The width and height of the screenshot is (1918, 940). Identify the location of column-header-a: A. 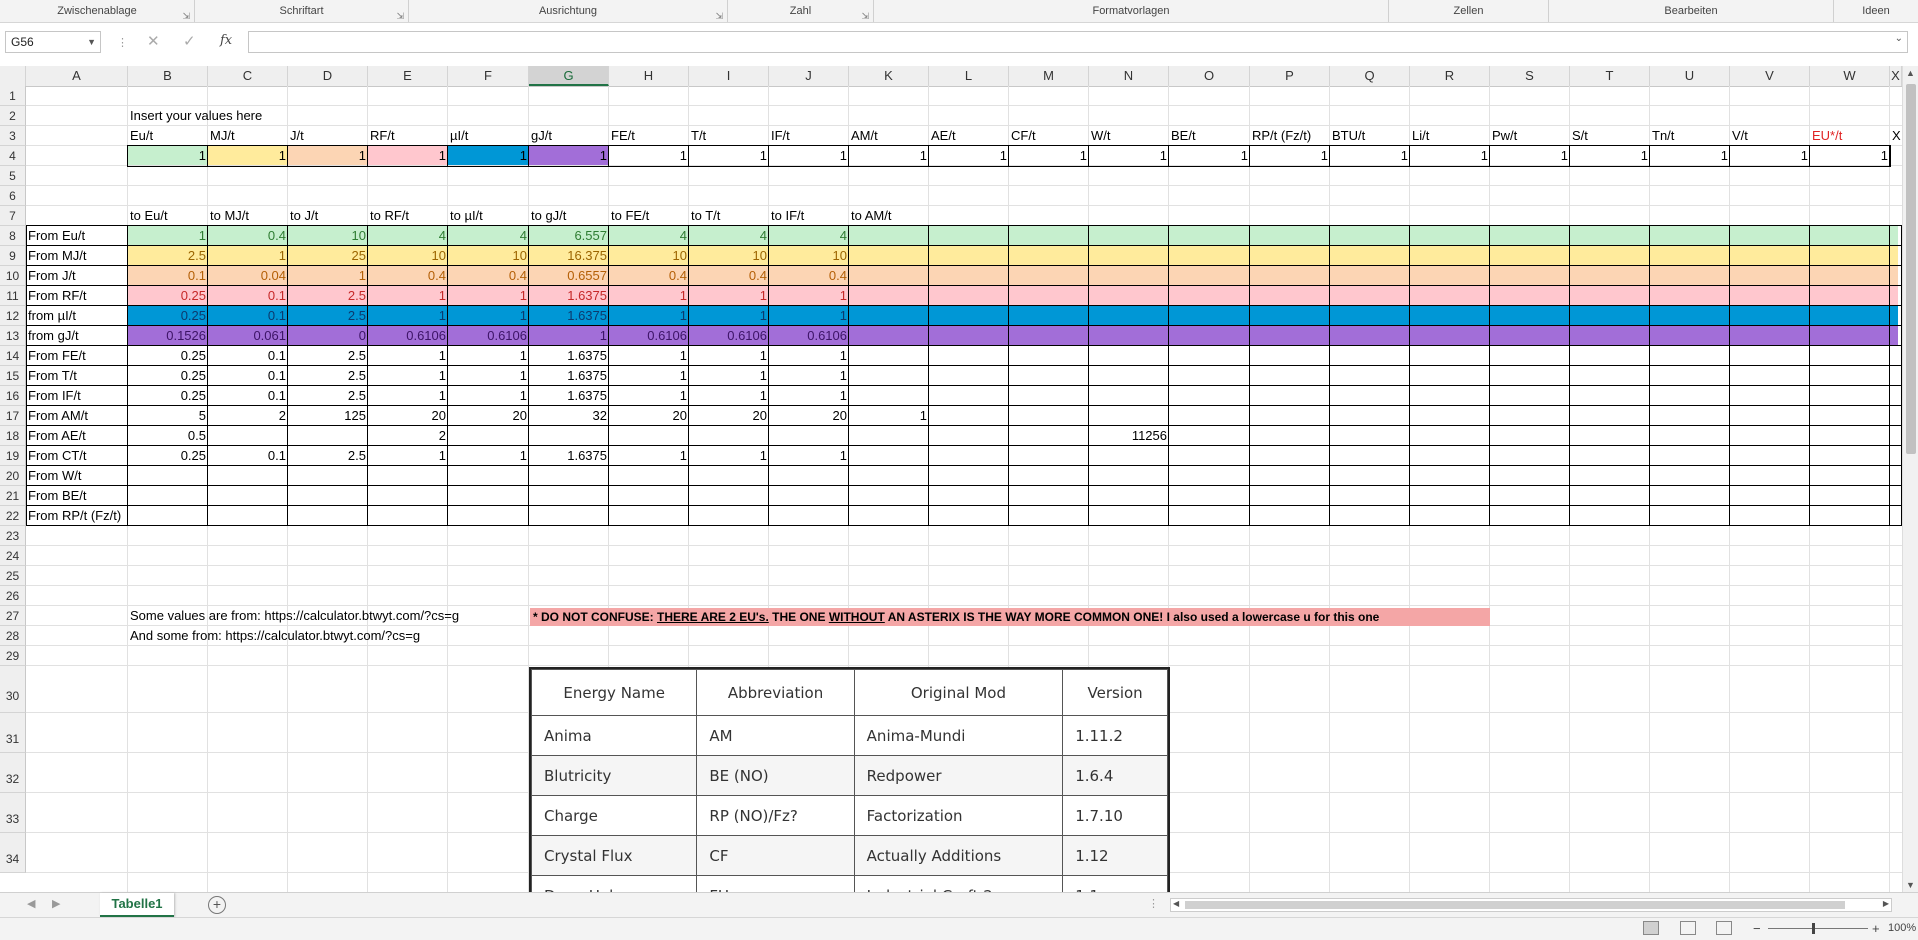
(77, 76).